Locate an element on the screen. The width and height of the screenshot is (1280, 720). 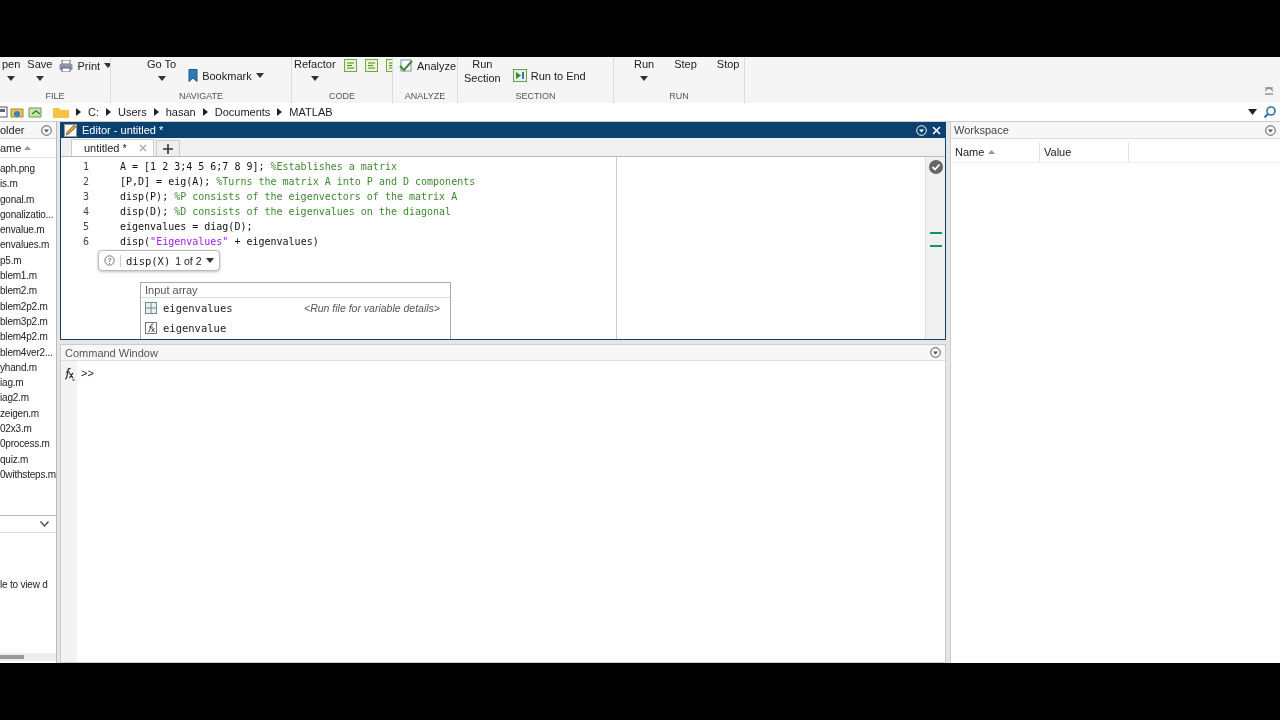
file-item: 0withsteps.m is located at coordinates (28, 474).